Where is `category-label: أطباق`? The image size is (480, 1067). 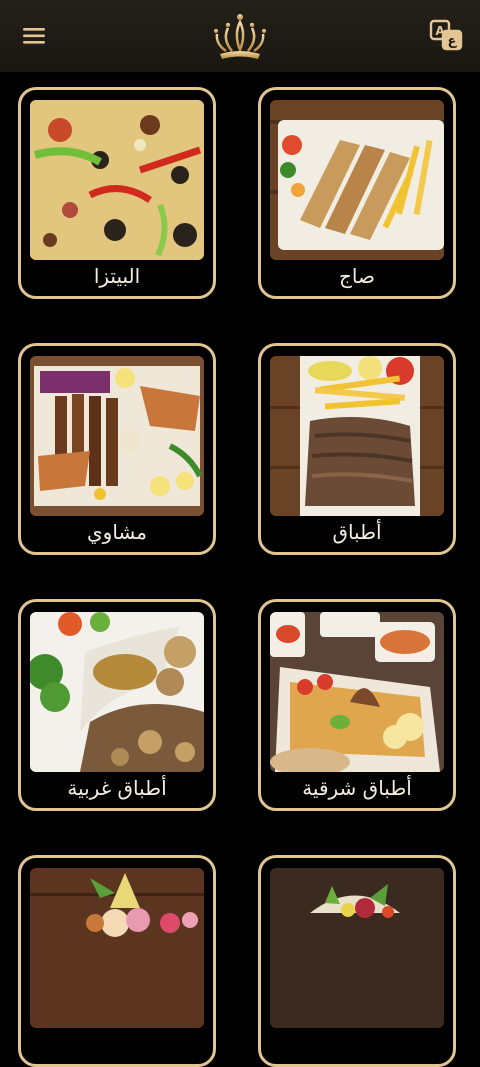
category-label: أطباق is located at coordinates (357, 532).